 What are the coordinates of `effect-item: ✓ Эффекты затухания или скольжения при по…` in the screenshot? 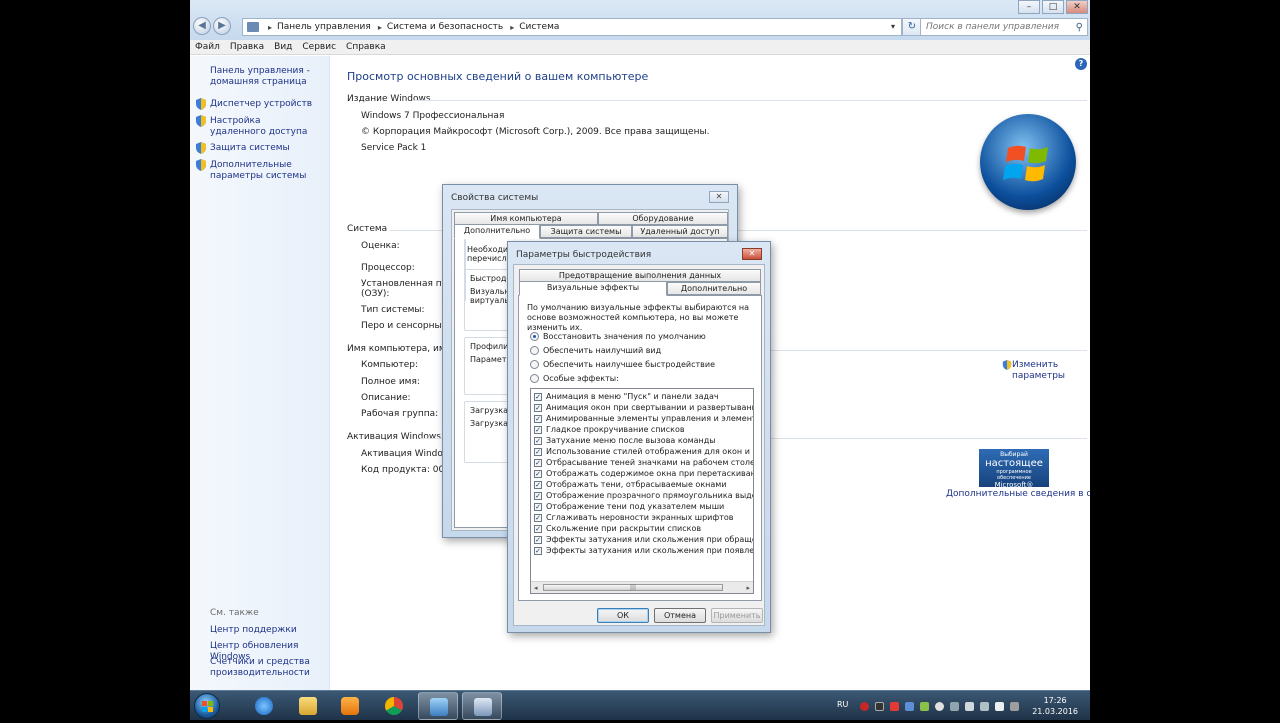 It's located at (643, 550).